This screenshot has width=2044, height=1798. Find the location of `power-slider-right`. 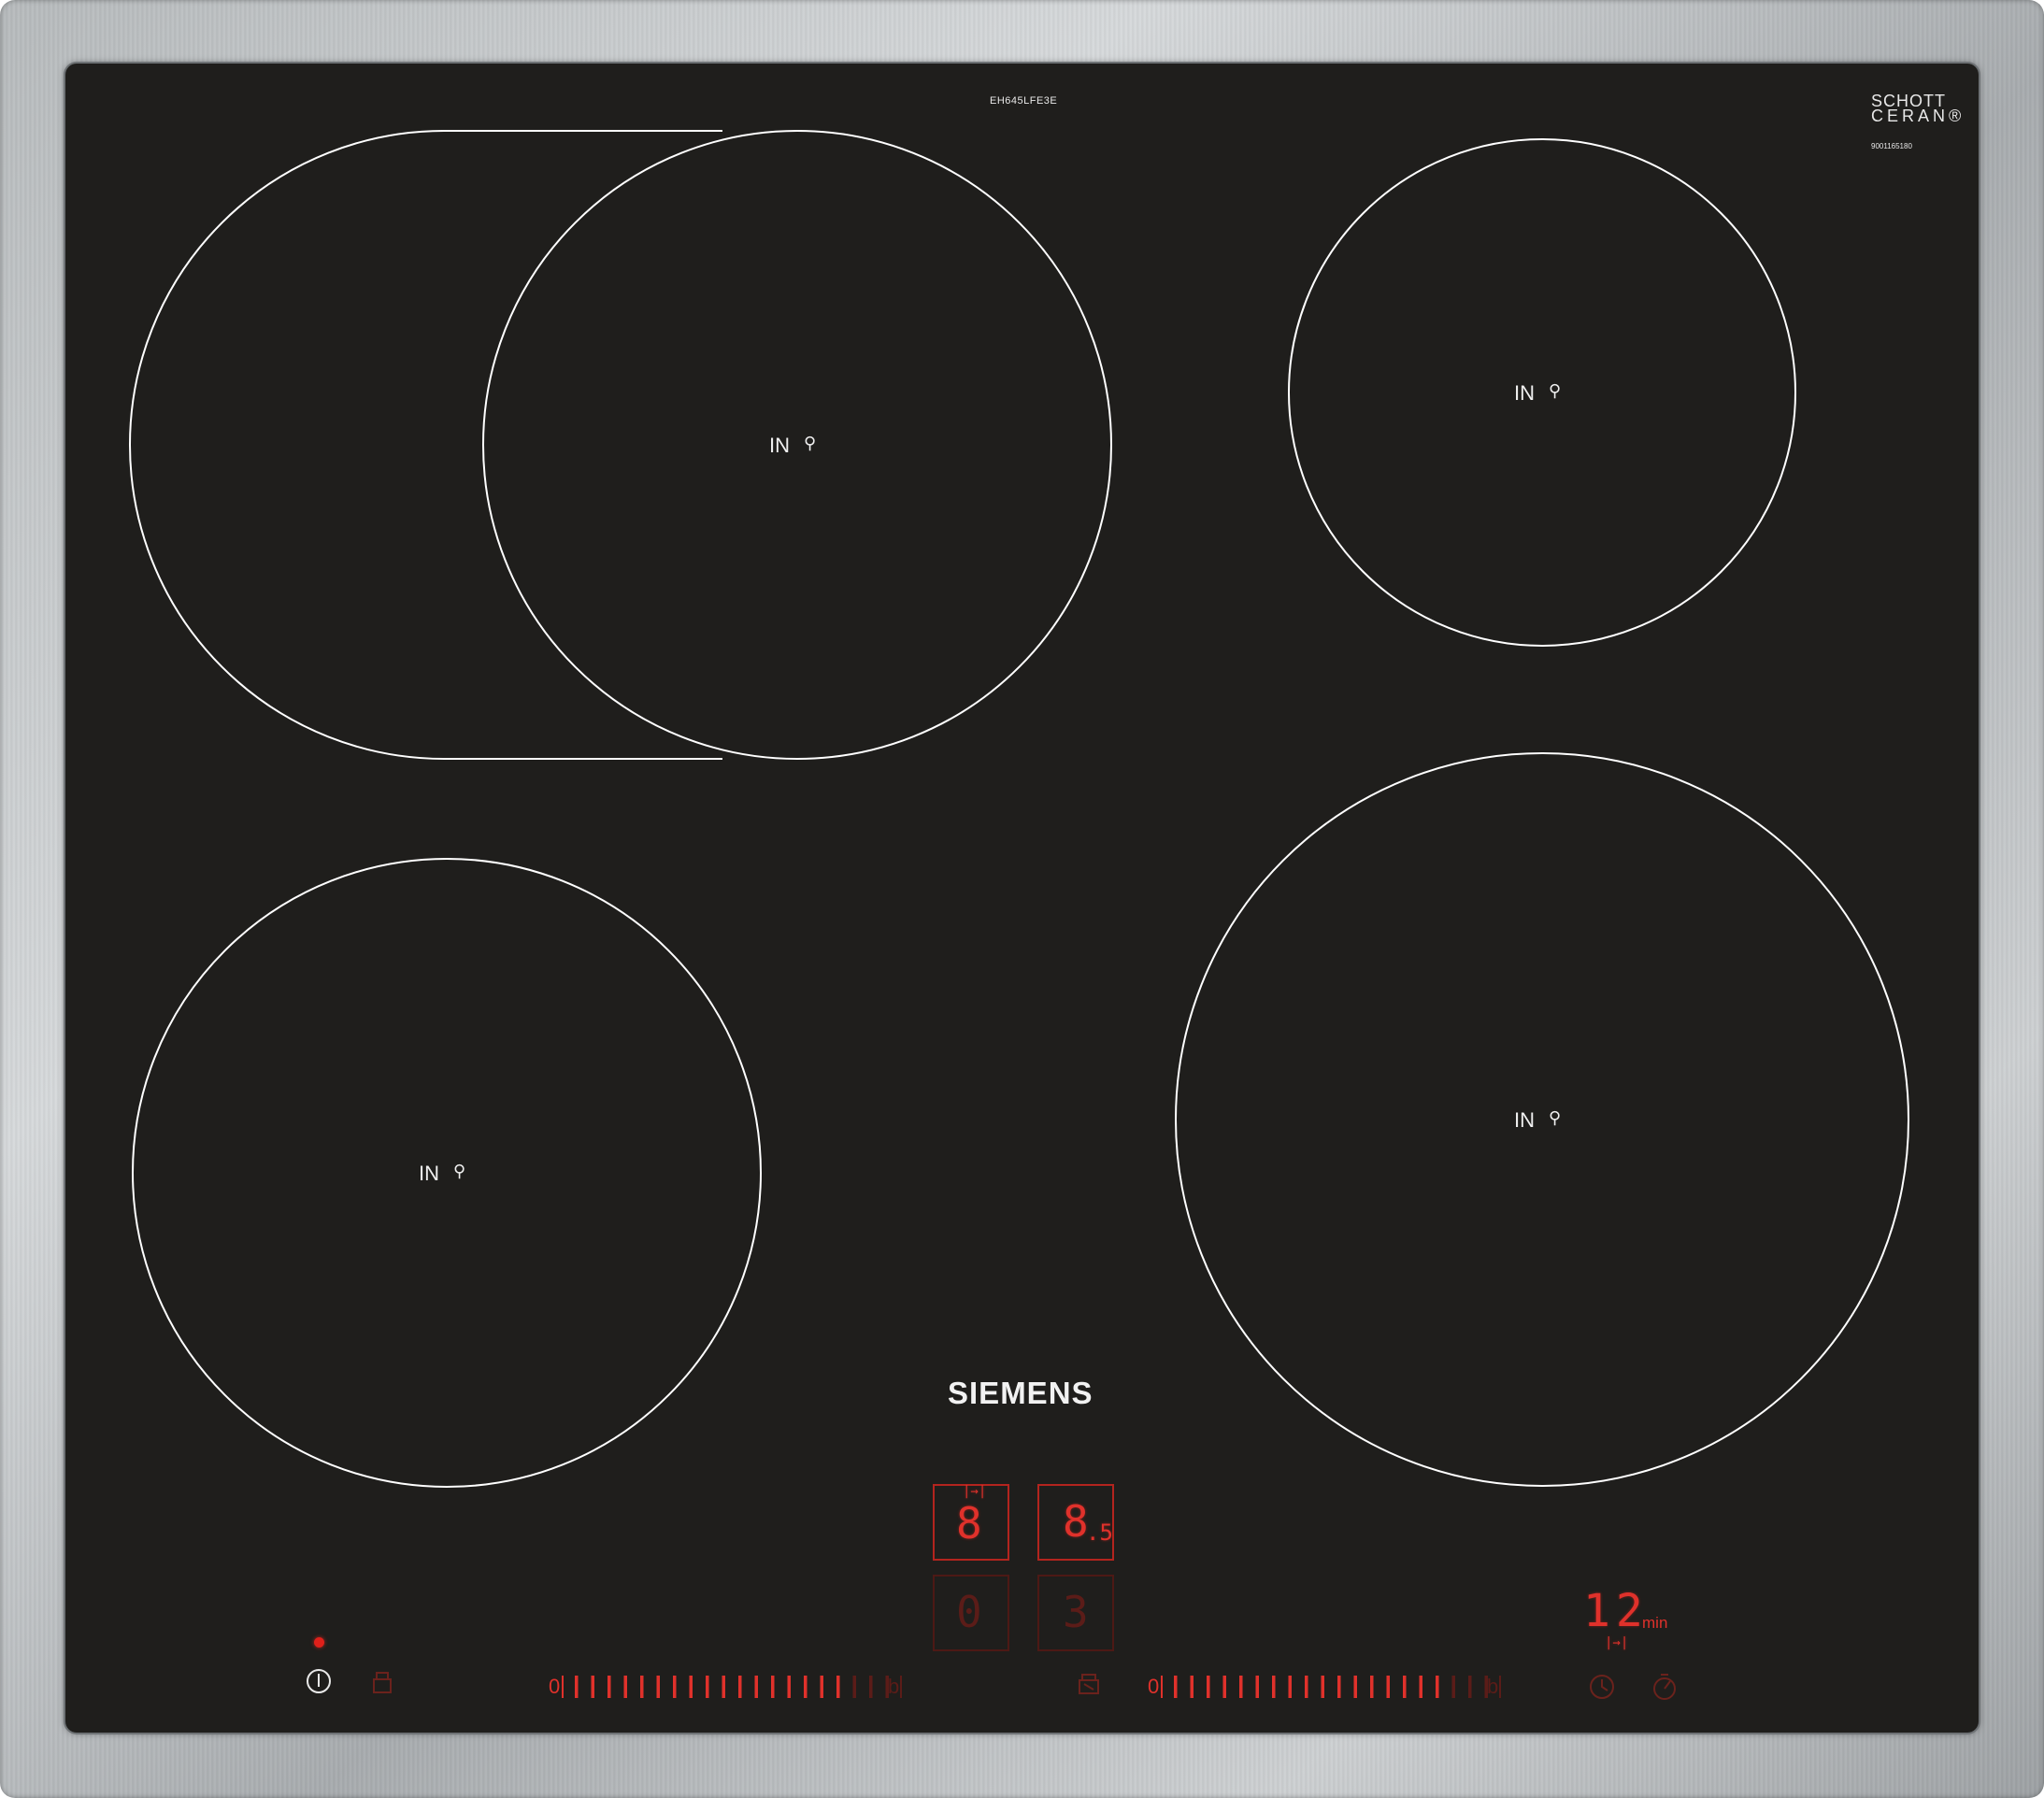

power-slider-right is located at coordinates (1331, 1687).